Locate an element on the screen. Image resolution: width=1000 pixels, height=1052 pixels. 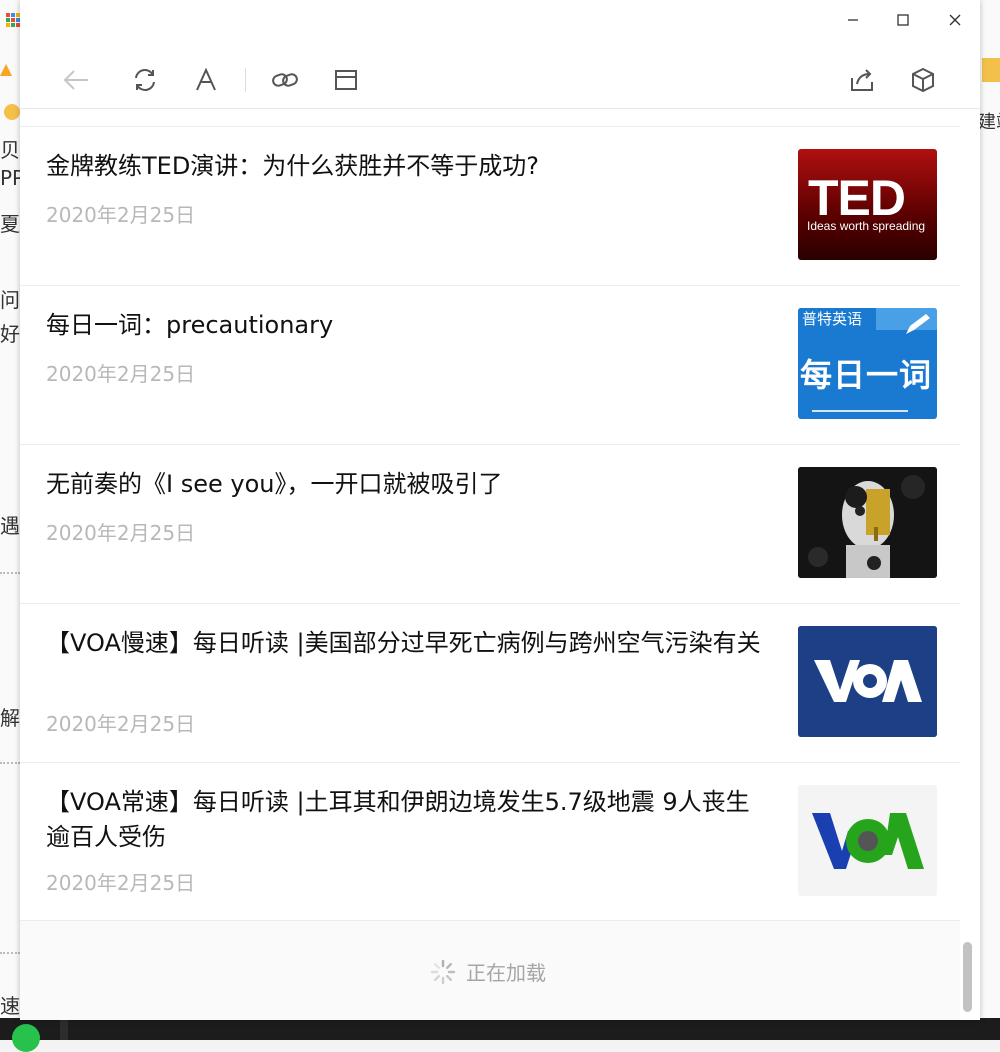
link-button is located at coordinates (285, 80).